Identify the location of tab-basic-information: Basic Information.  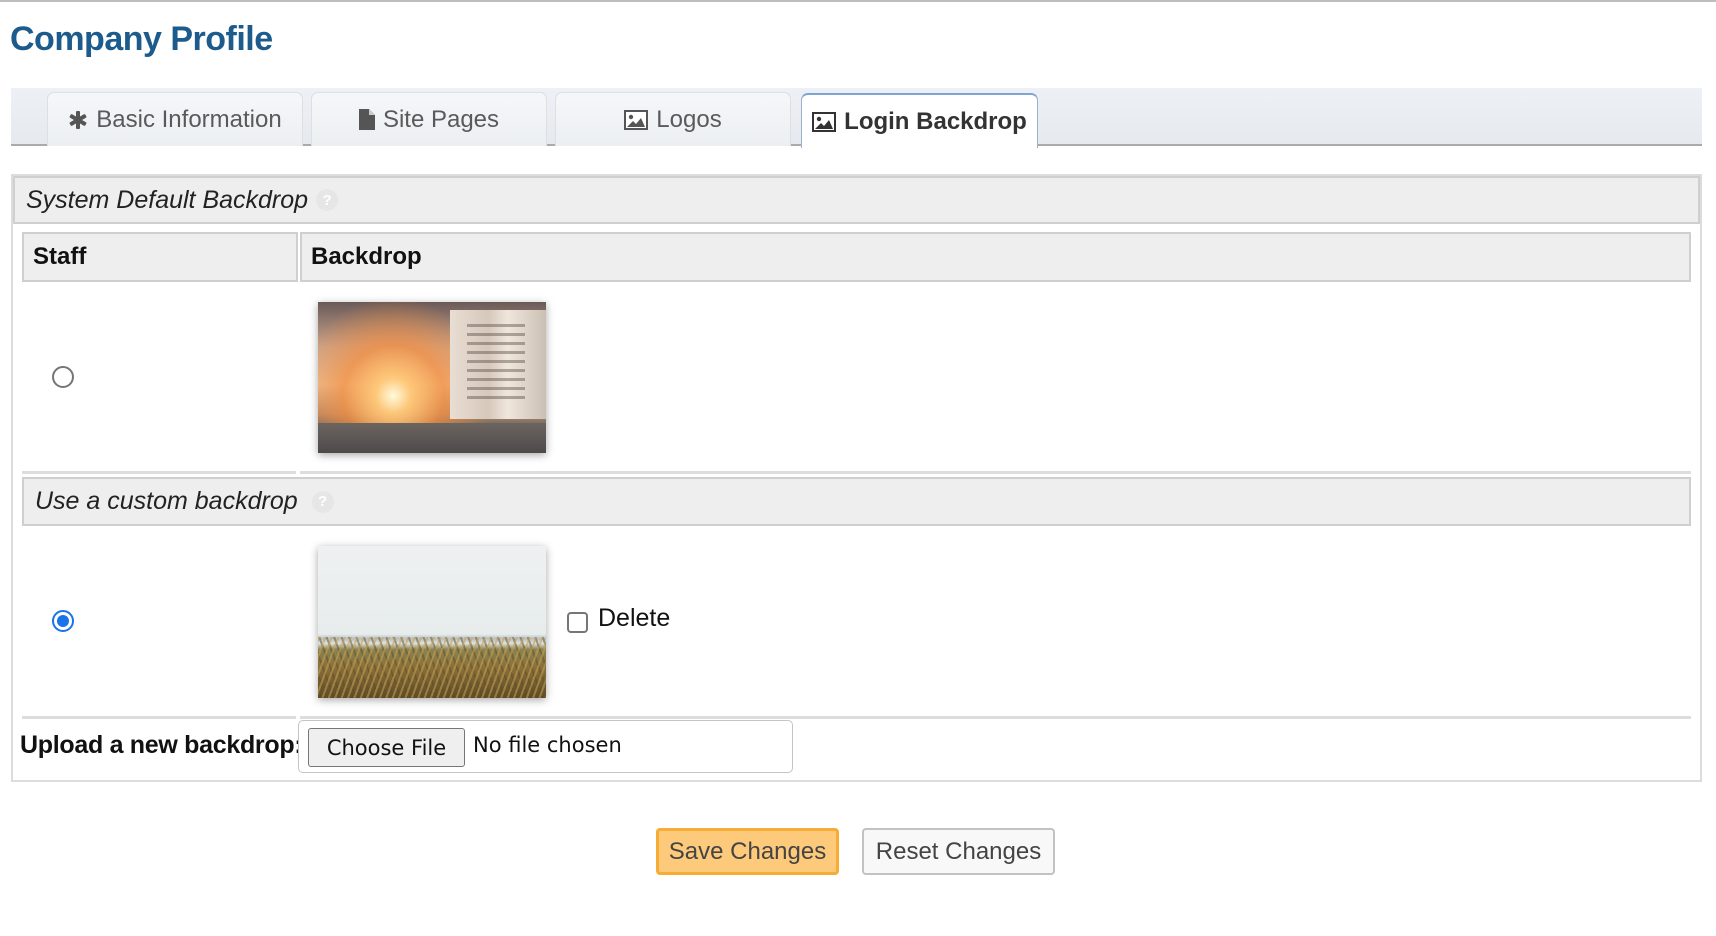
(175, 119).